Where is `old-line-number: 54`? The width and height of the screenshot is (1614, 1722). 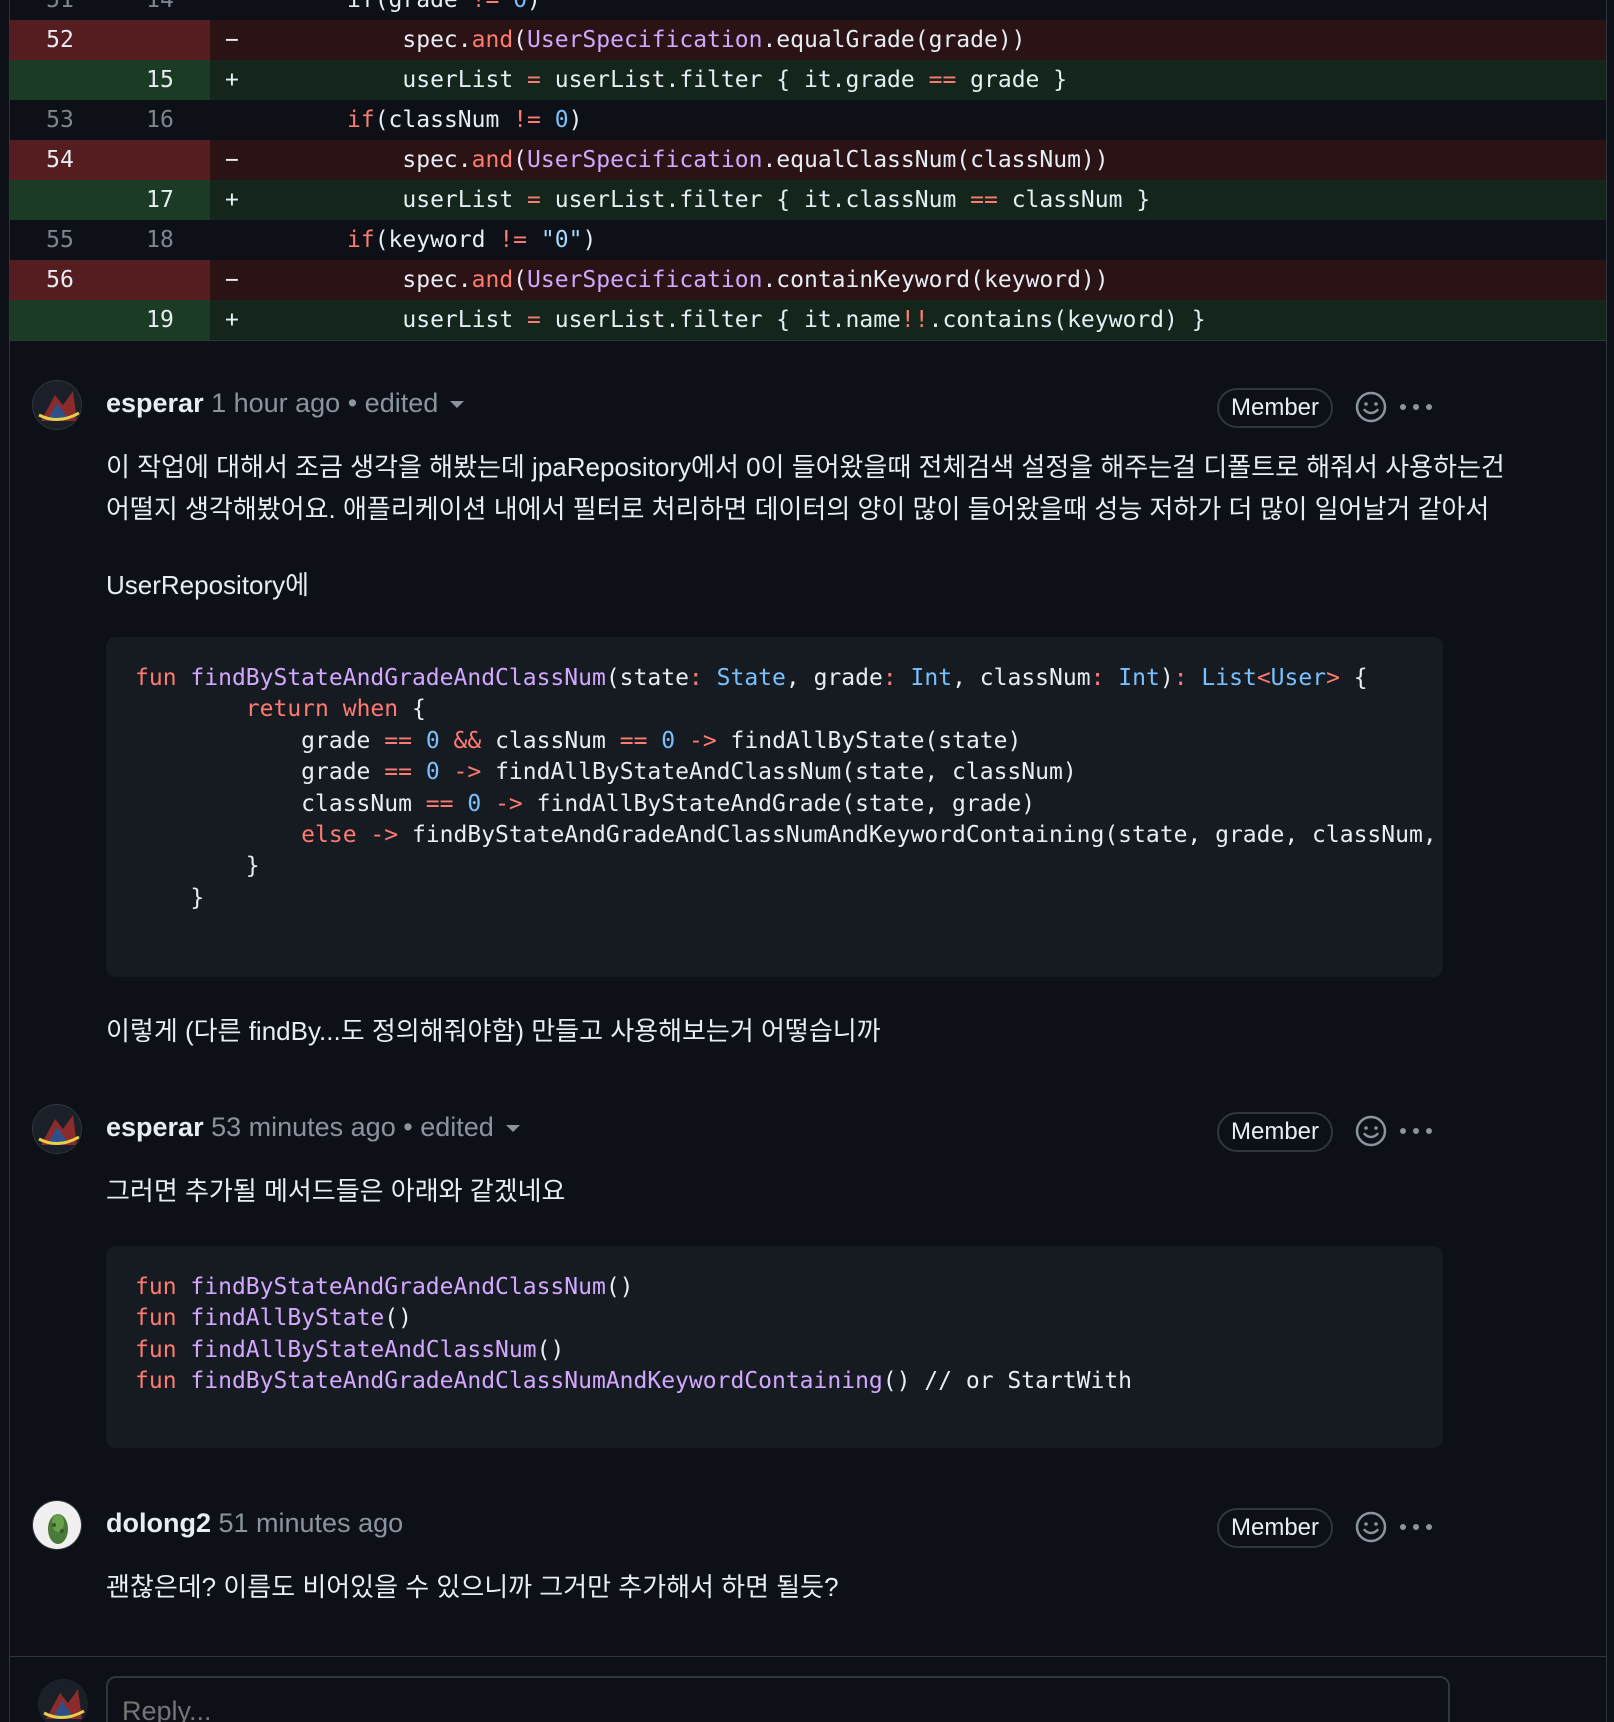 old-line-number: 54 is located at coordinates (60, 160).